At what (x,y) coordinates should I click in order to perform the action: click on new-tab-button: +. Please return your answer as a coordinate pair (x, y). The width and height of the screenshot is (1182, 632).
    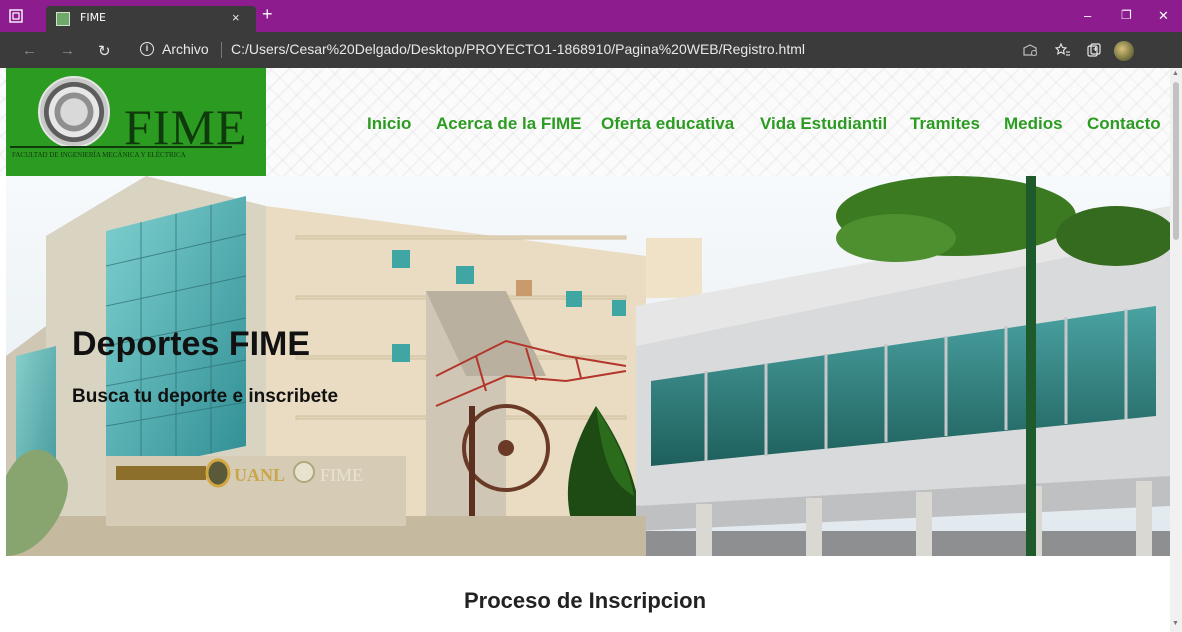
    Looking at the image, I should click on (267, 14).